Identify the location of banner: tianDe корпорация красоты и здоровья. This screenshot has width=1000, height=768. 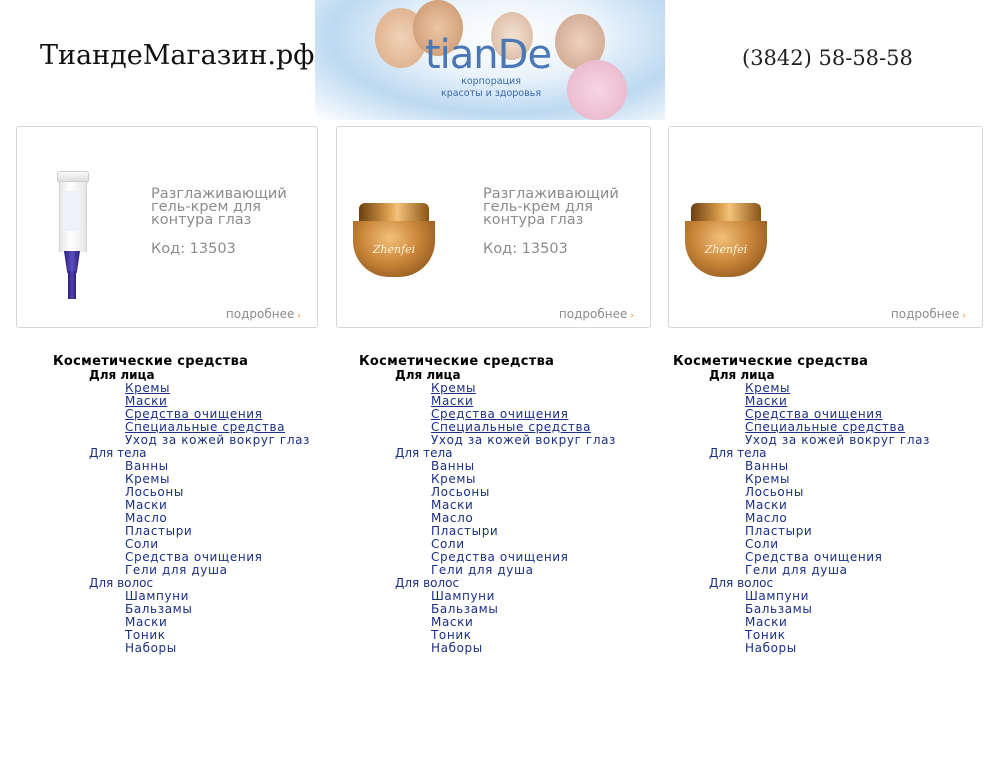
(490, 60).